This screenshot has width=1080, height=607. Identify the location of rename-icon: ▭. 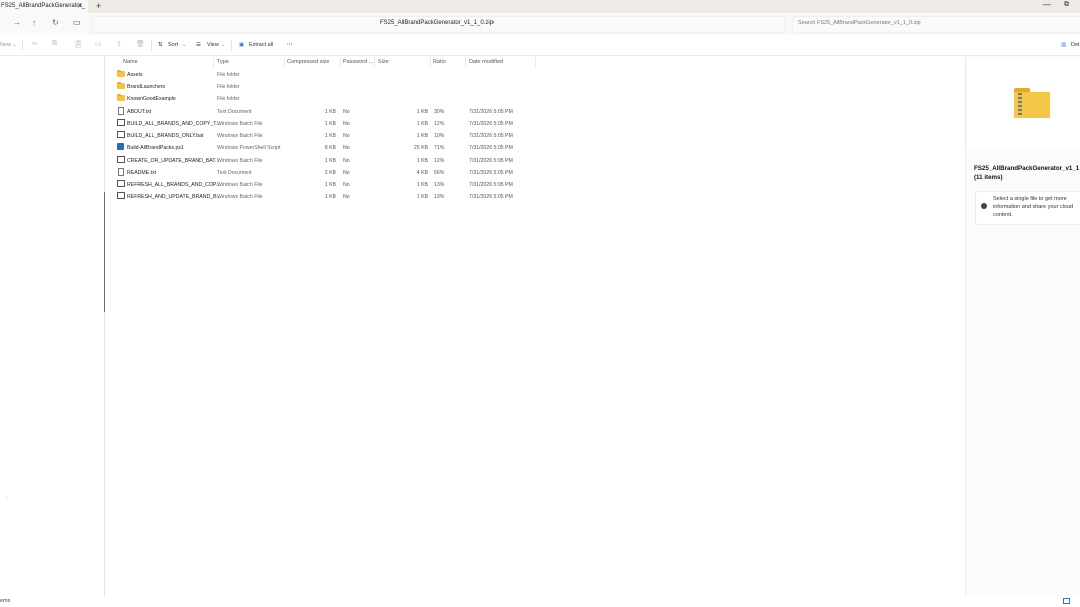
(98, 44).